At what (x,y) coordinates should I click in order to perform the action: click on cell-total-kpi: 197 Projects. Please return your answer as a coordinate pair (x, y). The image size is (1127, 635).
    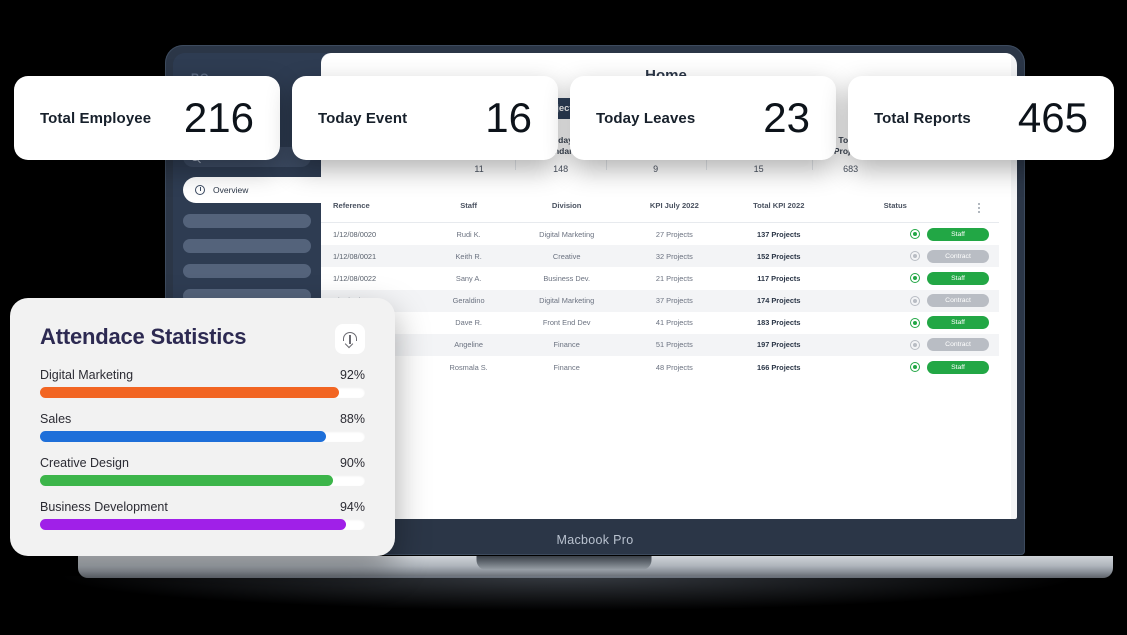
    Looking at the image, I should click on (778, 345).